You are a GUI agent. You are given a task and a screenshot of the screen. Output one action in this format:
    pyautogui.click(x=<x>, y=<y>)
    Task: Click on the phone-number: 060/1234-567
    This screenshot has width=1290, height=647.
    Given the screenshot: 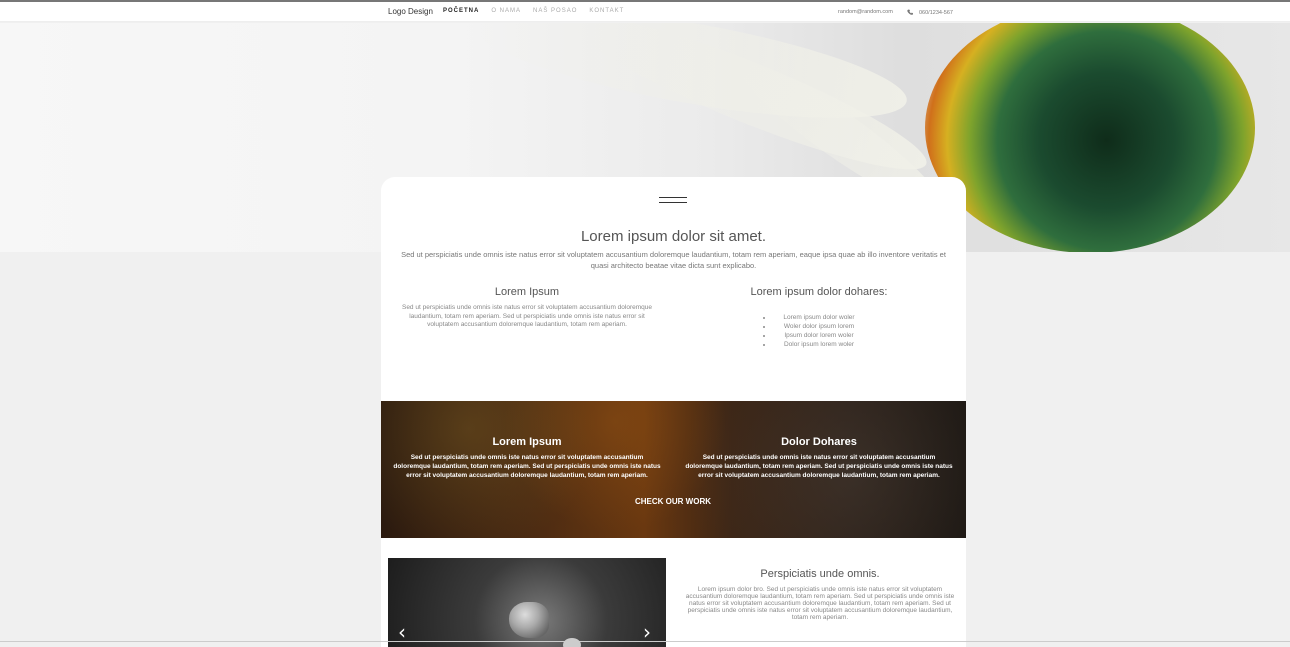 What is the action you would take?
    pyautogui.click(x=936, y=13)
    